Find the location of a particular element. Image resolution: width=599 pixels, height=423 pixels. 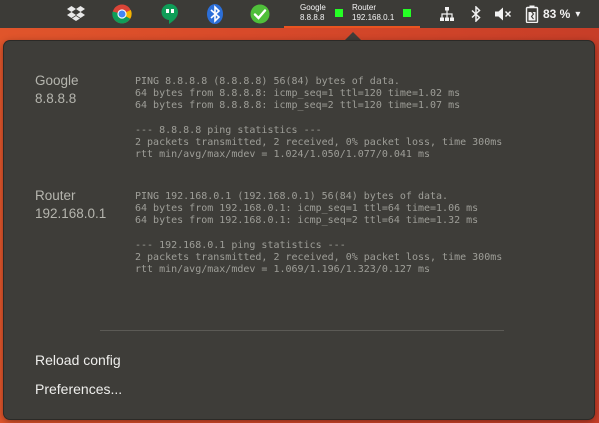

network-icon is located at coordinates (447, 14).